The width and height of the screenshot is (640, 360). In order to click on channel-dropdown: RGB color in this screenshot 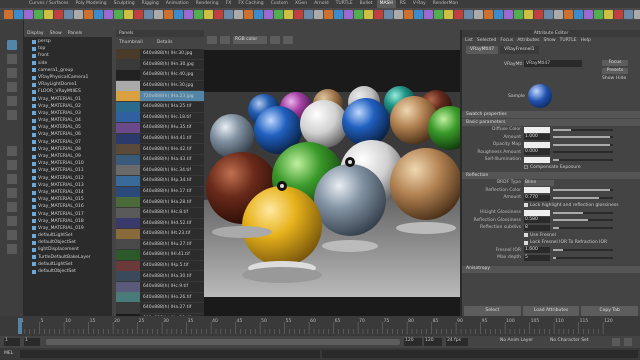, I will do `click(250, 40)`.